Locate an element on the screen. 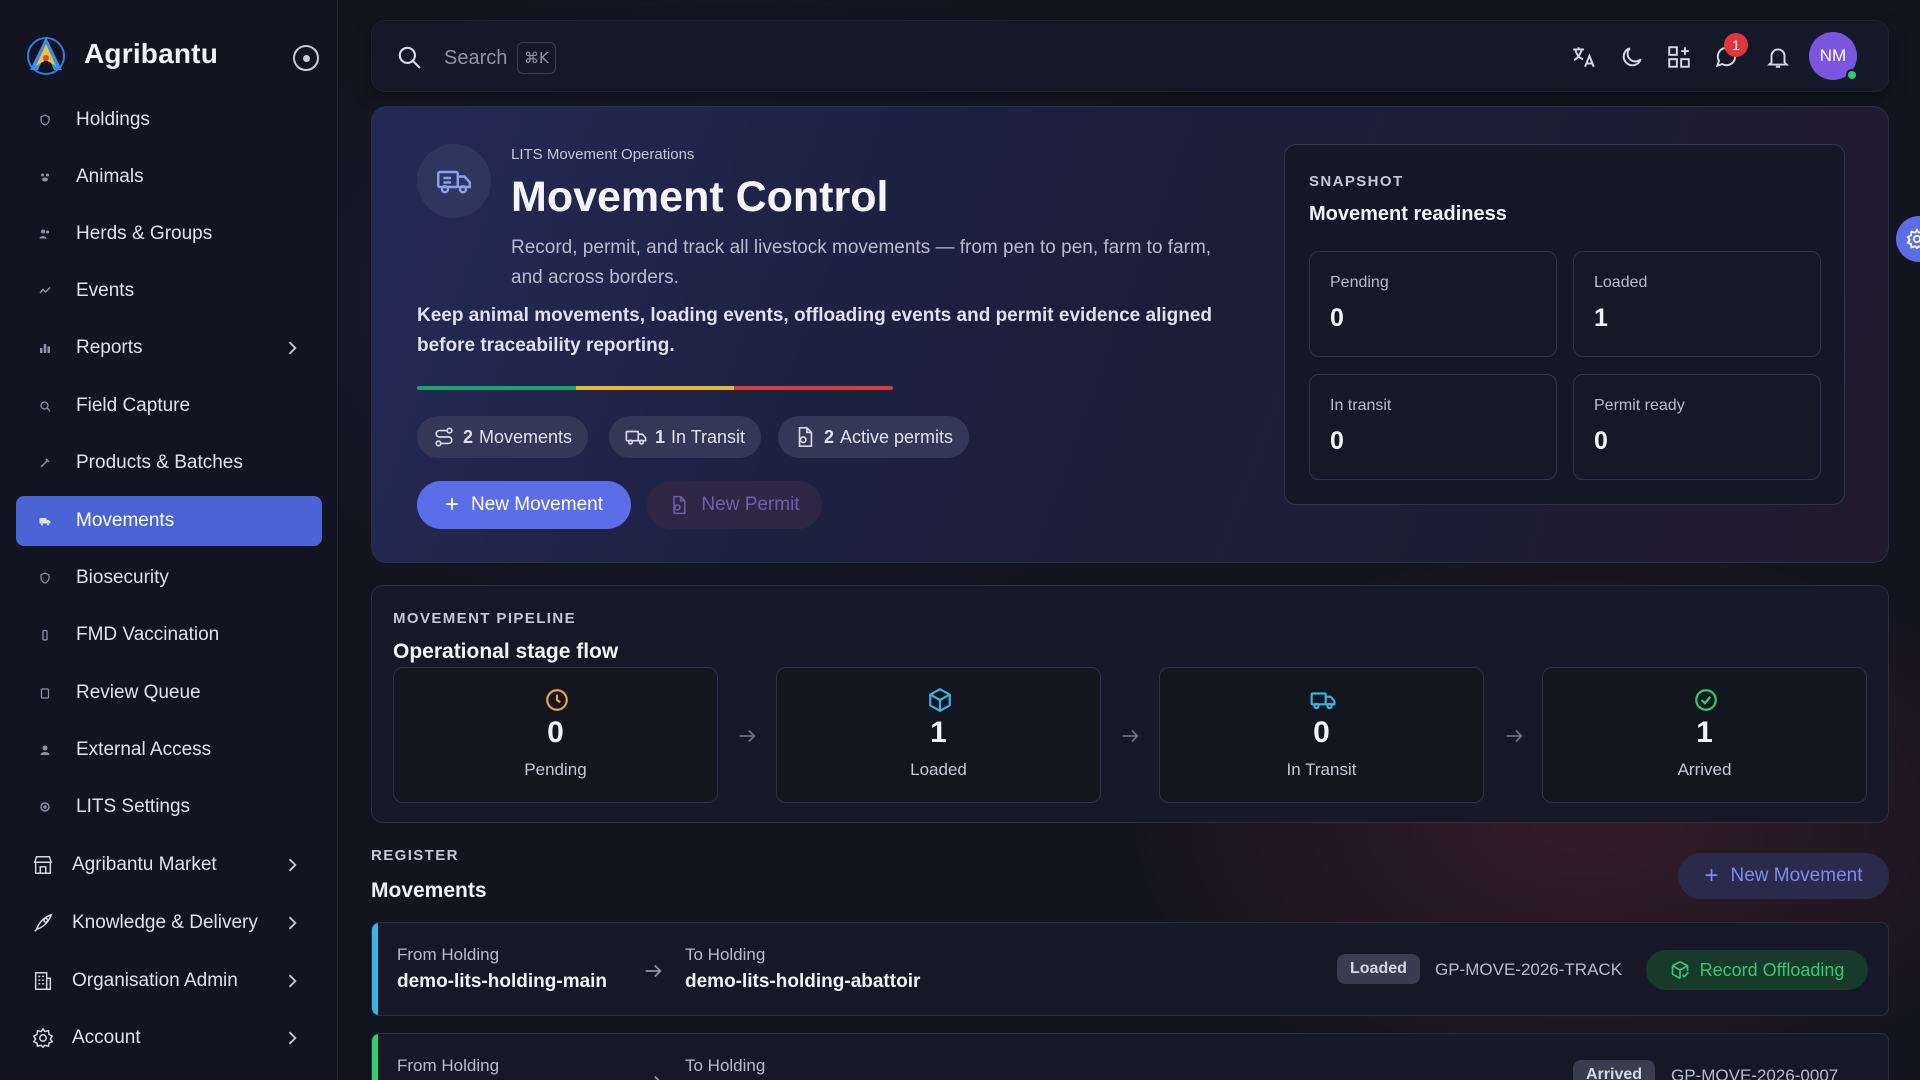  sidebar-item-lits-settings: LITS Settings is located at coordinates (169, 807).